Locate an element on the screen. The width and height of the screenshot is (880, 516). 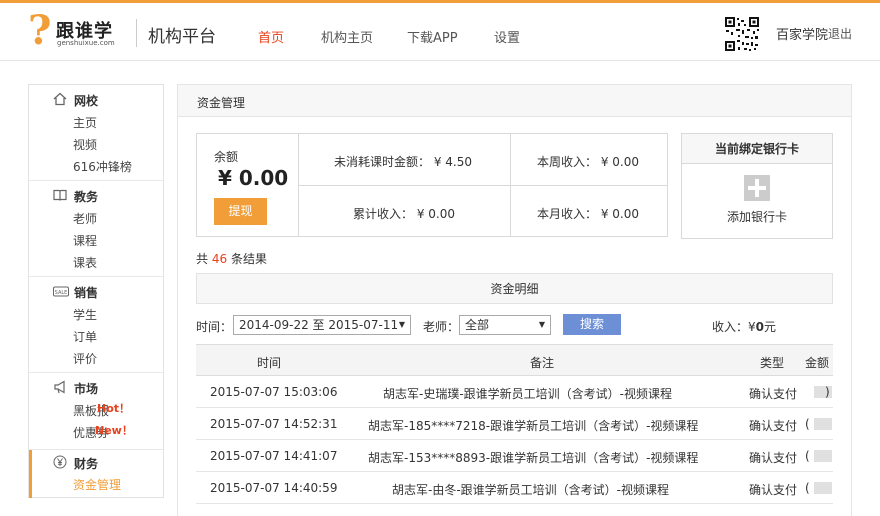
column-header-type: 类型 is located at coordinates (772, 363).